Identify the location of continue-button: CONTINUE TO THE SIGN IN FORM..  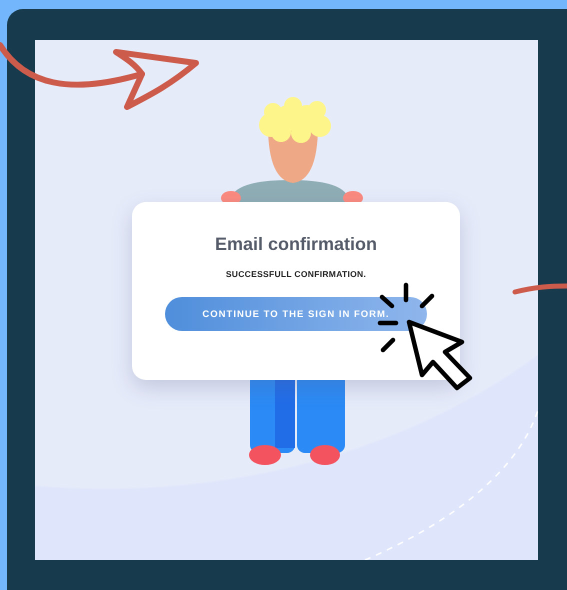
(296, 314).